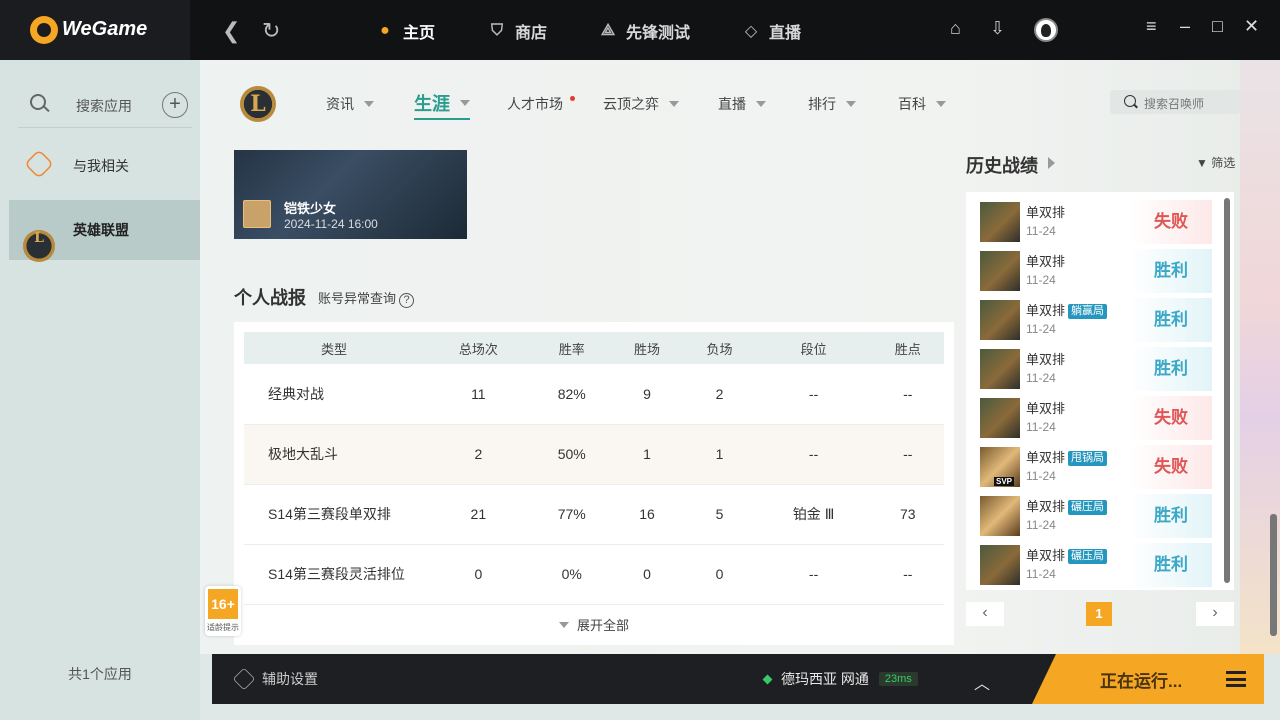  I want to click on match-mode: 单双排, so click(1045, 407).